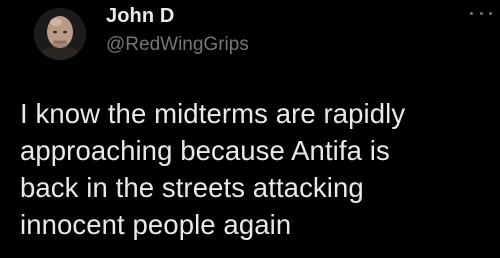 The image size is (500, 258). I want to click on avatar, so click(60, 34).